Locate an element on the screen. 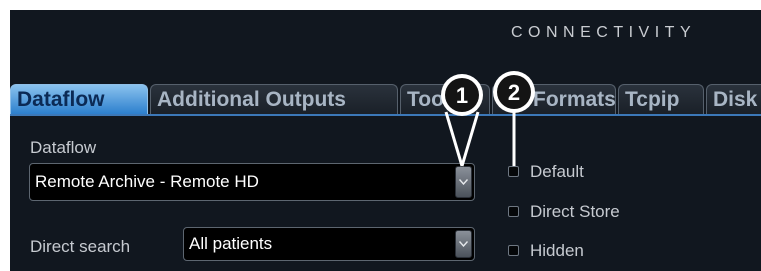 This screenshot has width=761, height=271. dataflow-dropdown-button is located at coordinates (463, 182).